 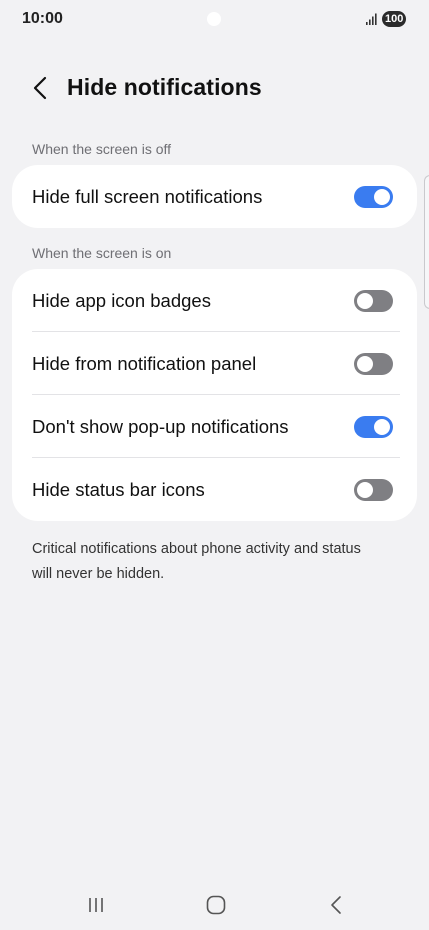 I want to click on settings-card-screen-off: Hide full screen notifications, so click(x=214, y=196).